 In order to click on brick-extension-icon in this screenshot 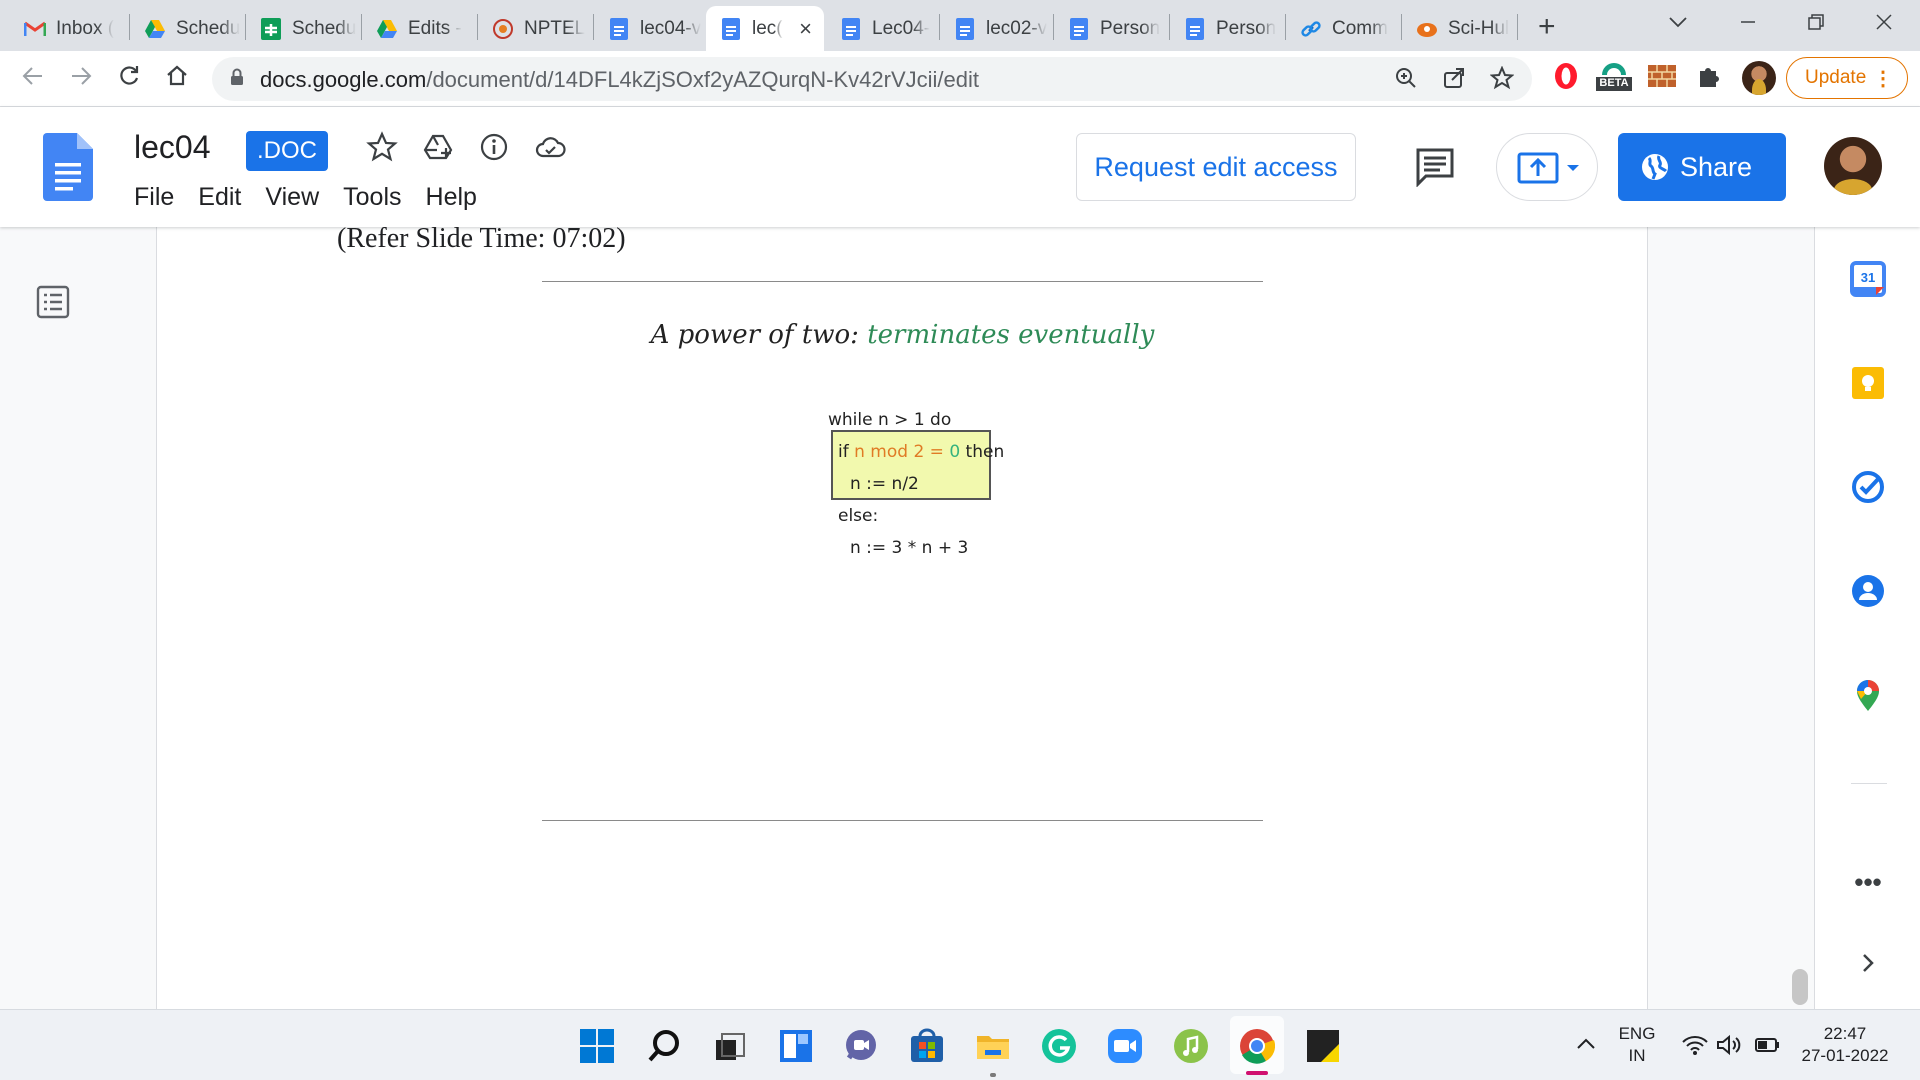, I will do `click(1662, 78)`.